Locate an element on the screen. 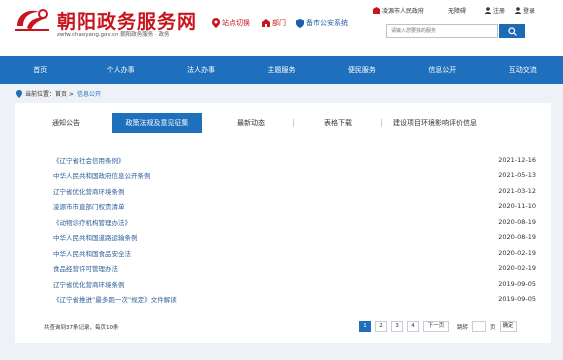  login-user-icon is located at coordinates (518, 10).